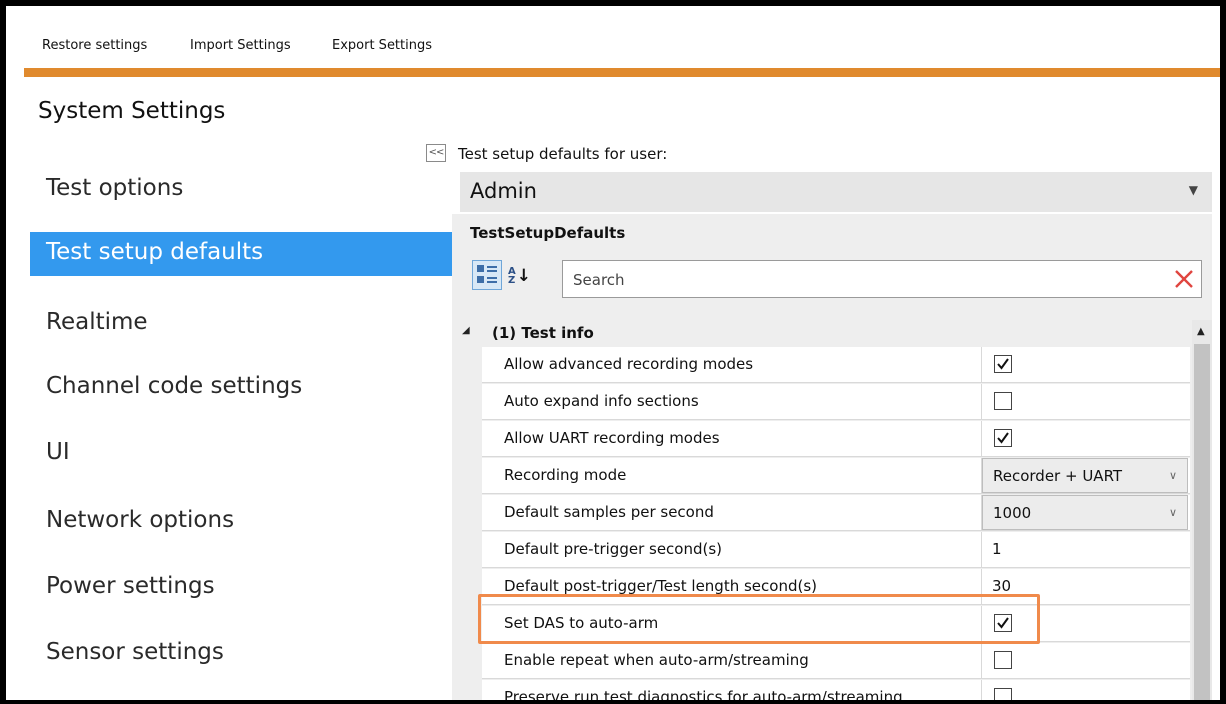 This screenshot has height=704, width=1226. Describe the element at coordinates (1003, 401) in the screenshot. I see `auto-expand-info-checkbox` at that location.